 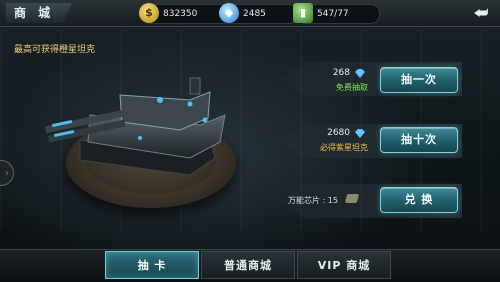 I want to click on fuel-amount: 547/77, so click(x=333, y=14).